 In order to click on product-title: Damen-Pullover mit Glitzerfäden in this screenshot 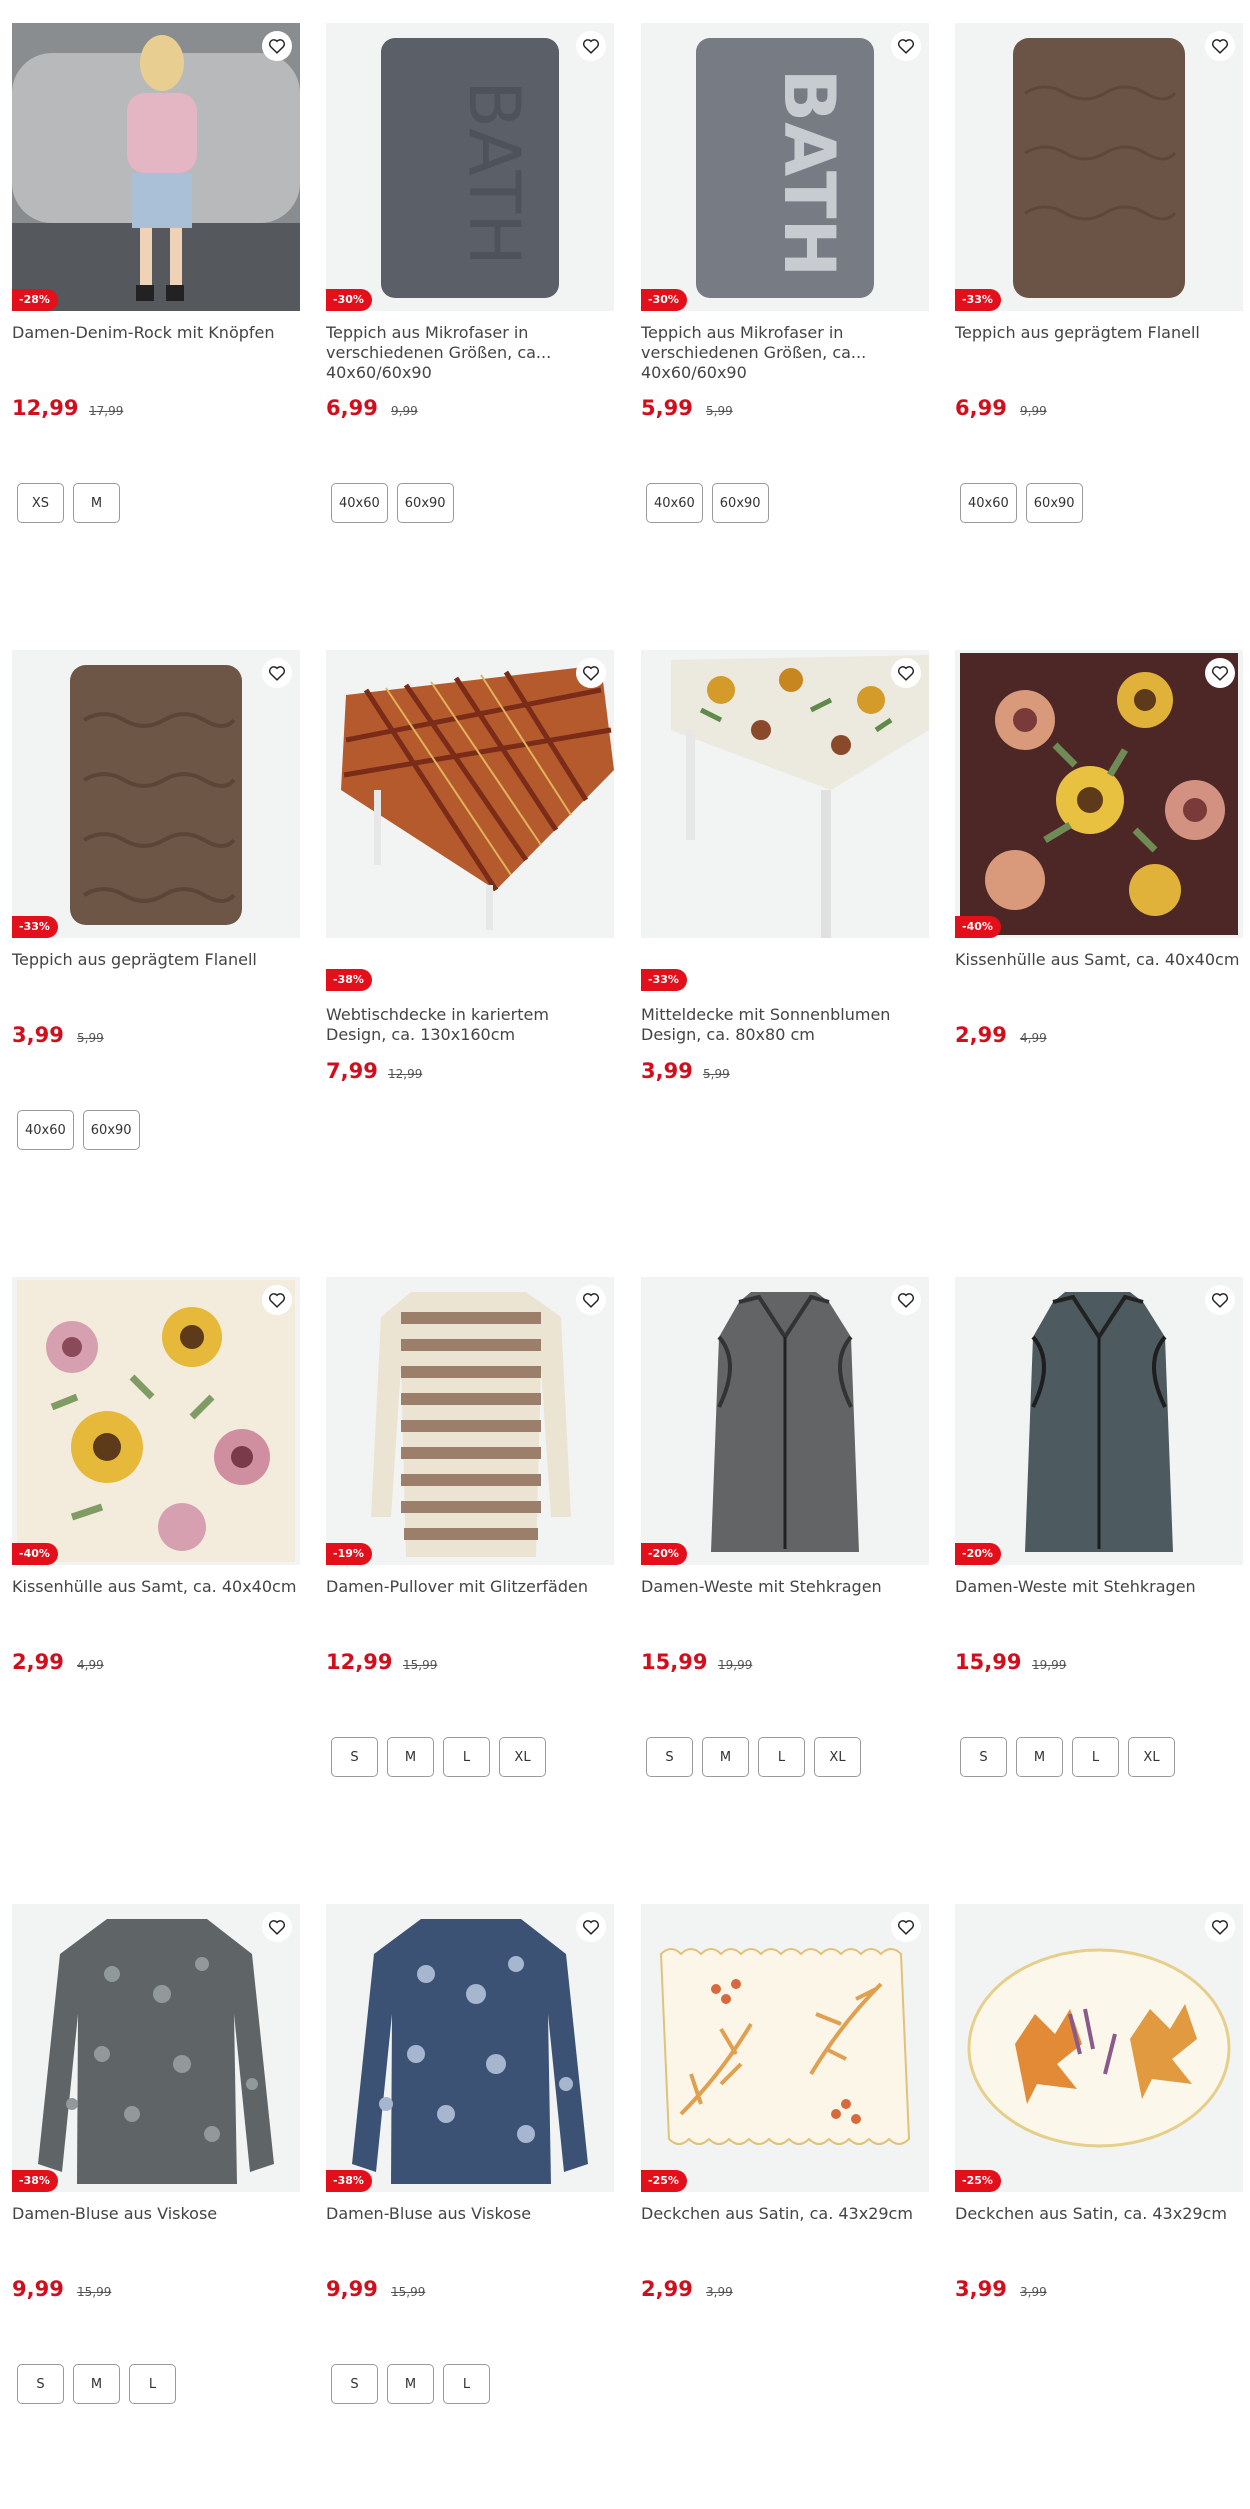, I will do `click(468, 1587)`.